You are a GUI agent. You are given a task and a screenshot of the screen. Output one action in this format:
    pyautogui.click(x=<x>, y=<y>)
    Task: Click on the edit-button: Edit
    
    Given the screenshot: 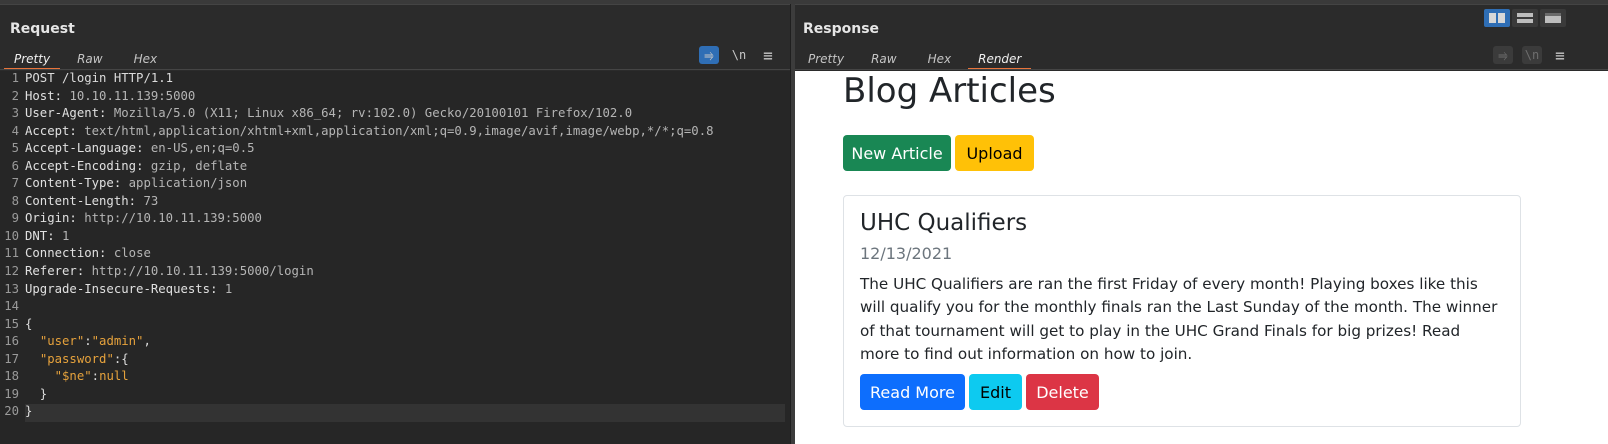 What is the action you would take?
    pyautogui.click(x=995, y=392)
    